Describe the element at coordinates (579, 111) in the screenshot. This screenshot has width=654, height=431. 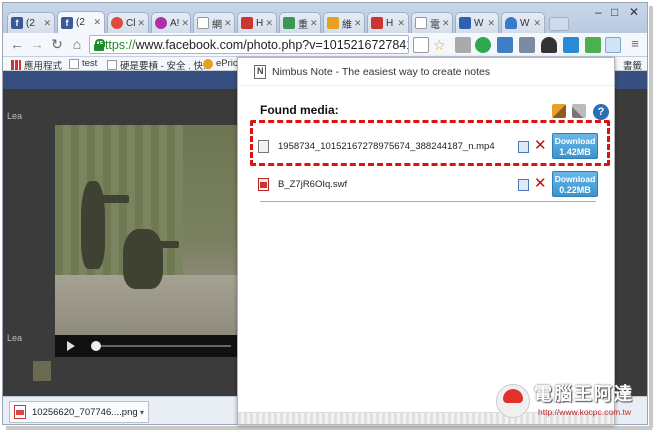
I see `tools-icon` at that location.